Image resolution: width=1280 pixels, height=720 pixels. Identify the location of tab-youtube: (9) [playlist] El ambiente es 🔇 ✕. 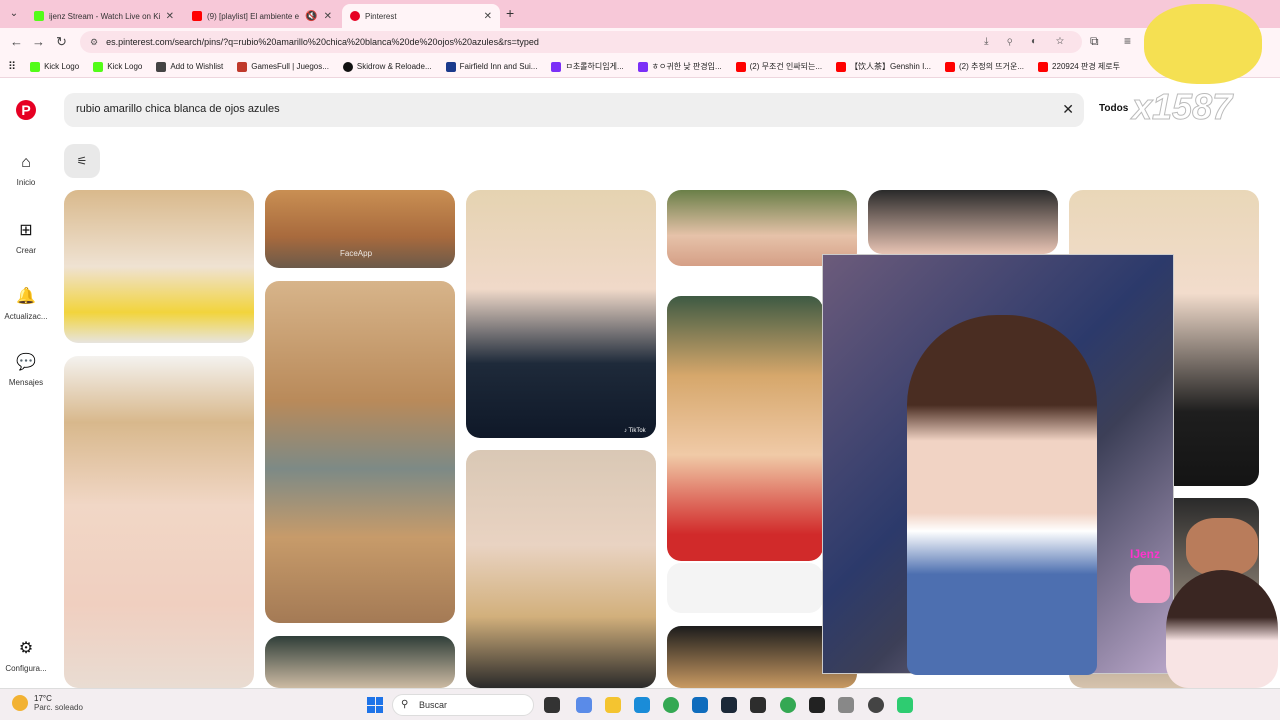
(262, 16).